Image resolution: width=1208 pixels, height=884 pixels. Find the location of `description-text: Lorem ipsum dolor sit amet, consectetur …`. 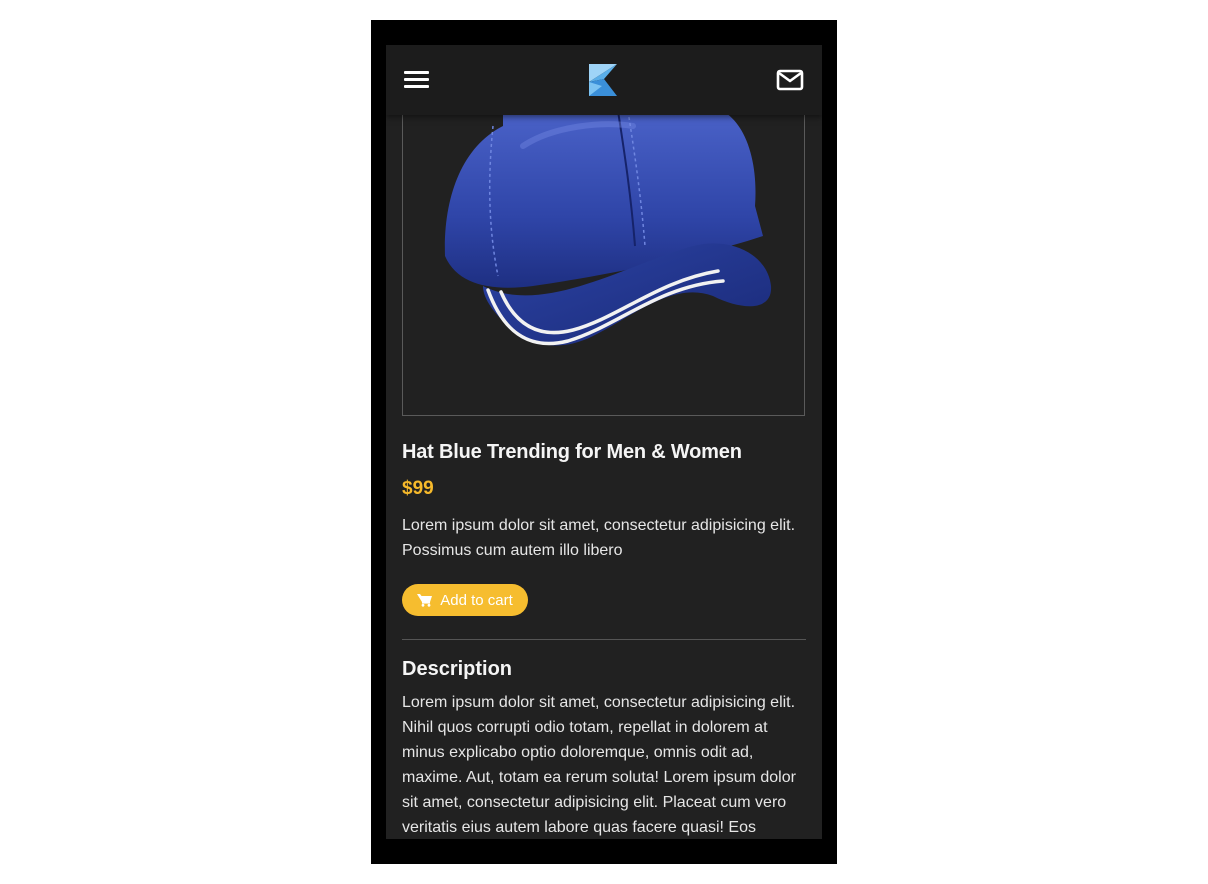

description-text: Lorem ipsum dolor sit amet, consectetur … is located at coordinates (599, 765).